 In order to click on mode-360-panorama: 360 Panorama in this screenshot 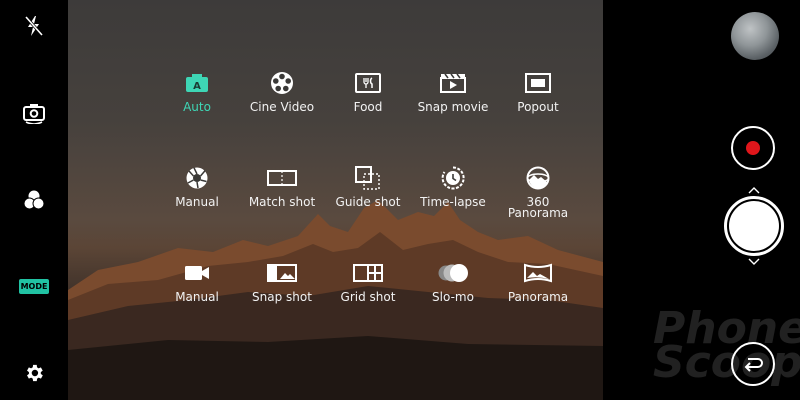, I will do `click(538, 191)`.